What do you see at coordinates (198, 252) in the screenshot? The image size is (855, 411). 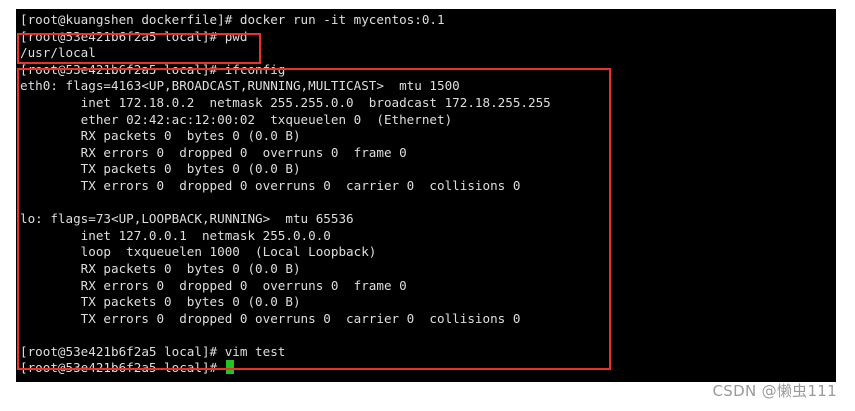 I see `terminal-line: loop txqueuelen 1000 (Local Loopback)` at bounding box center [198, 252].